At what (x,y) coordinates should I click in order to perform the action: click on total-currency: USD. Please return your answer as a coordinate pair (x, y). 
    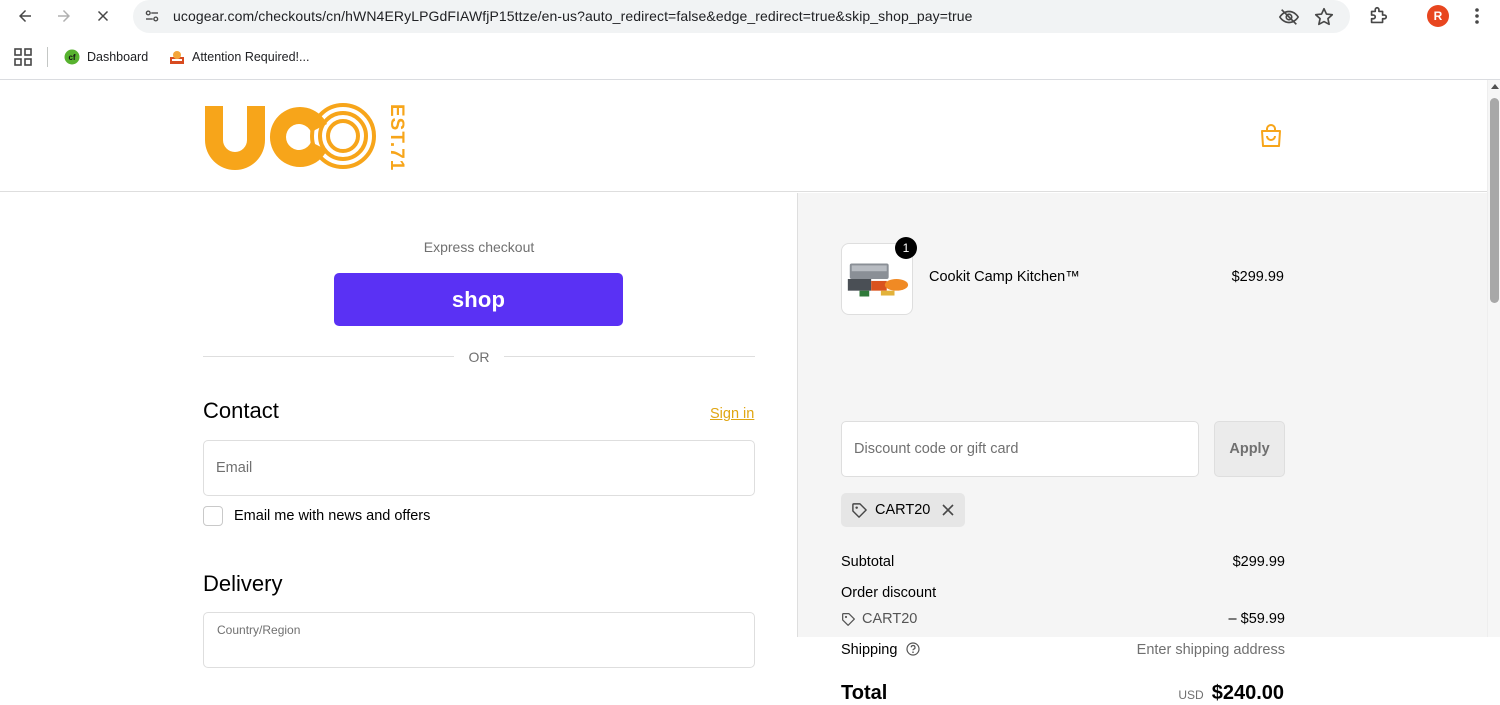
    Looking at the image, I should click on (1191, 695).